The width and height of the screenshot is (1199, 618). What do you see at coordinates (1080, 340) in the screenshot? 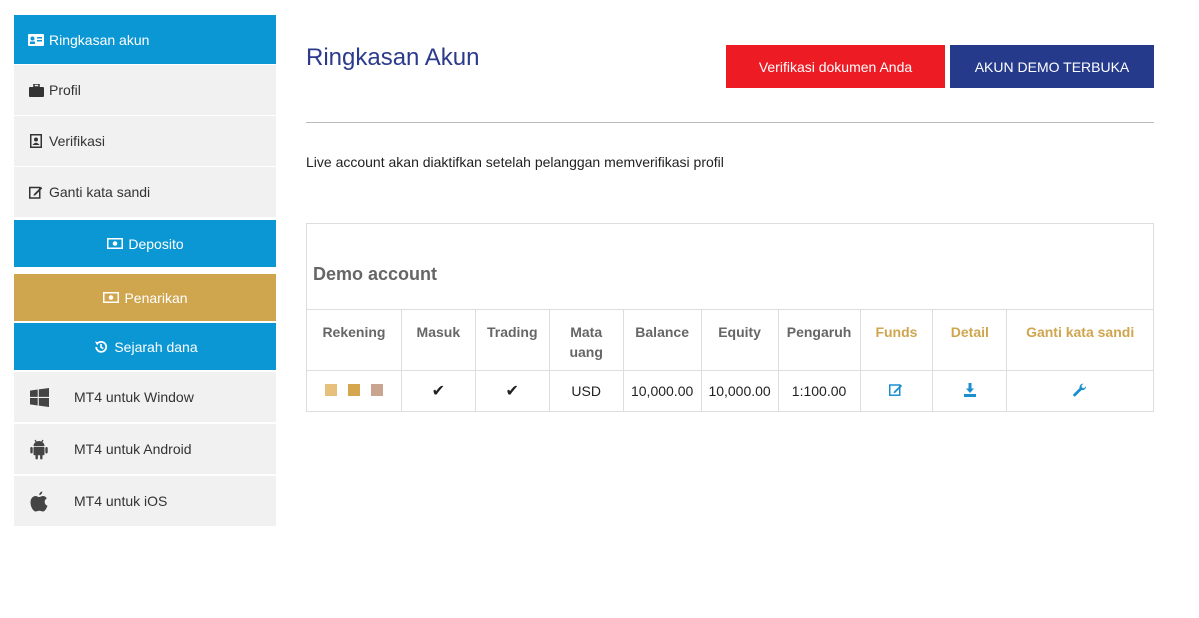
I see `column-header-change-password: Ganti kata sandi` at bounding box center [1080, 340].